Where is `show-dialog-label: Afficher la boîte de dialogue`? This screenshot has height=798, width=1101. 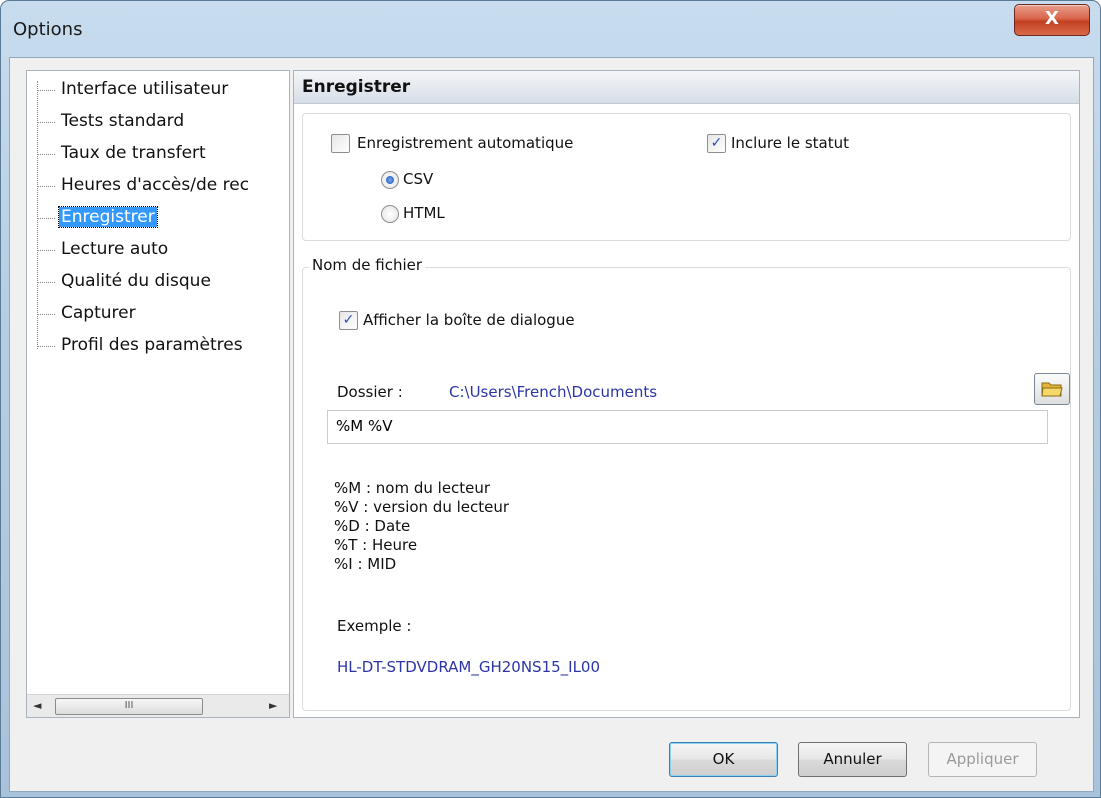 show-dialog-label: Afficher la boîte de dialogue is located at coordinates (469, 320).